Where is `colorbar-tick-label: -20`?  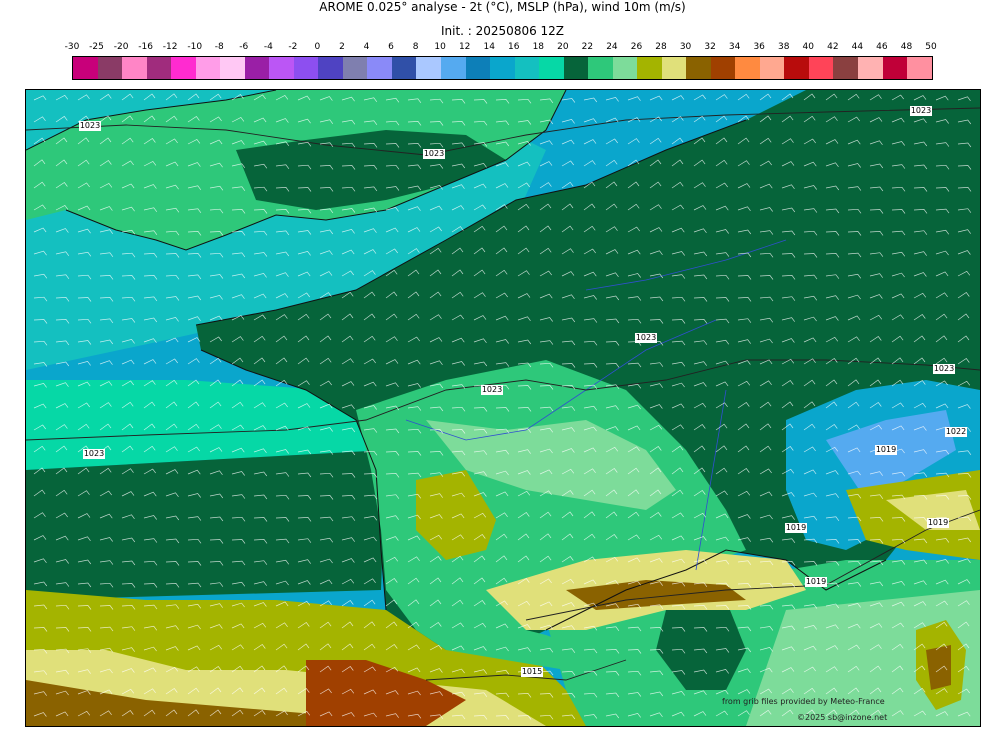 colorbar-tick-label: -20 is located at coordinates (121, 47).